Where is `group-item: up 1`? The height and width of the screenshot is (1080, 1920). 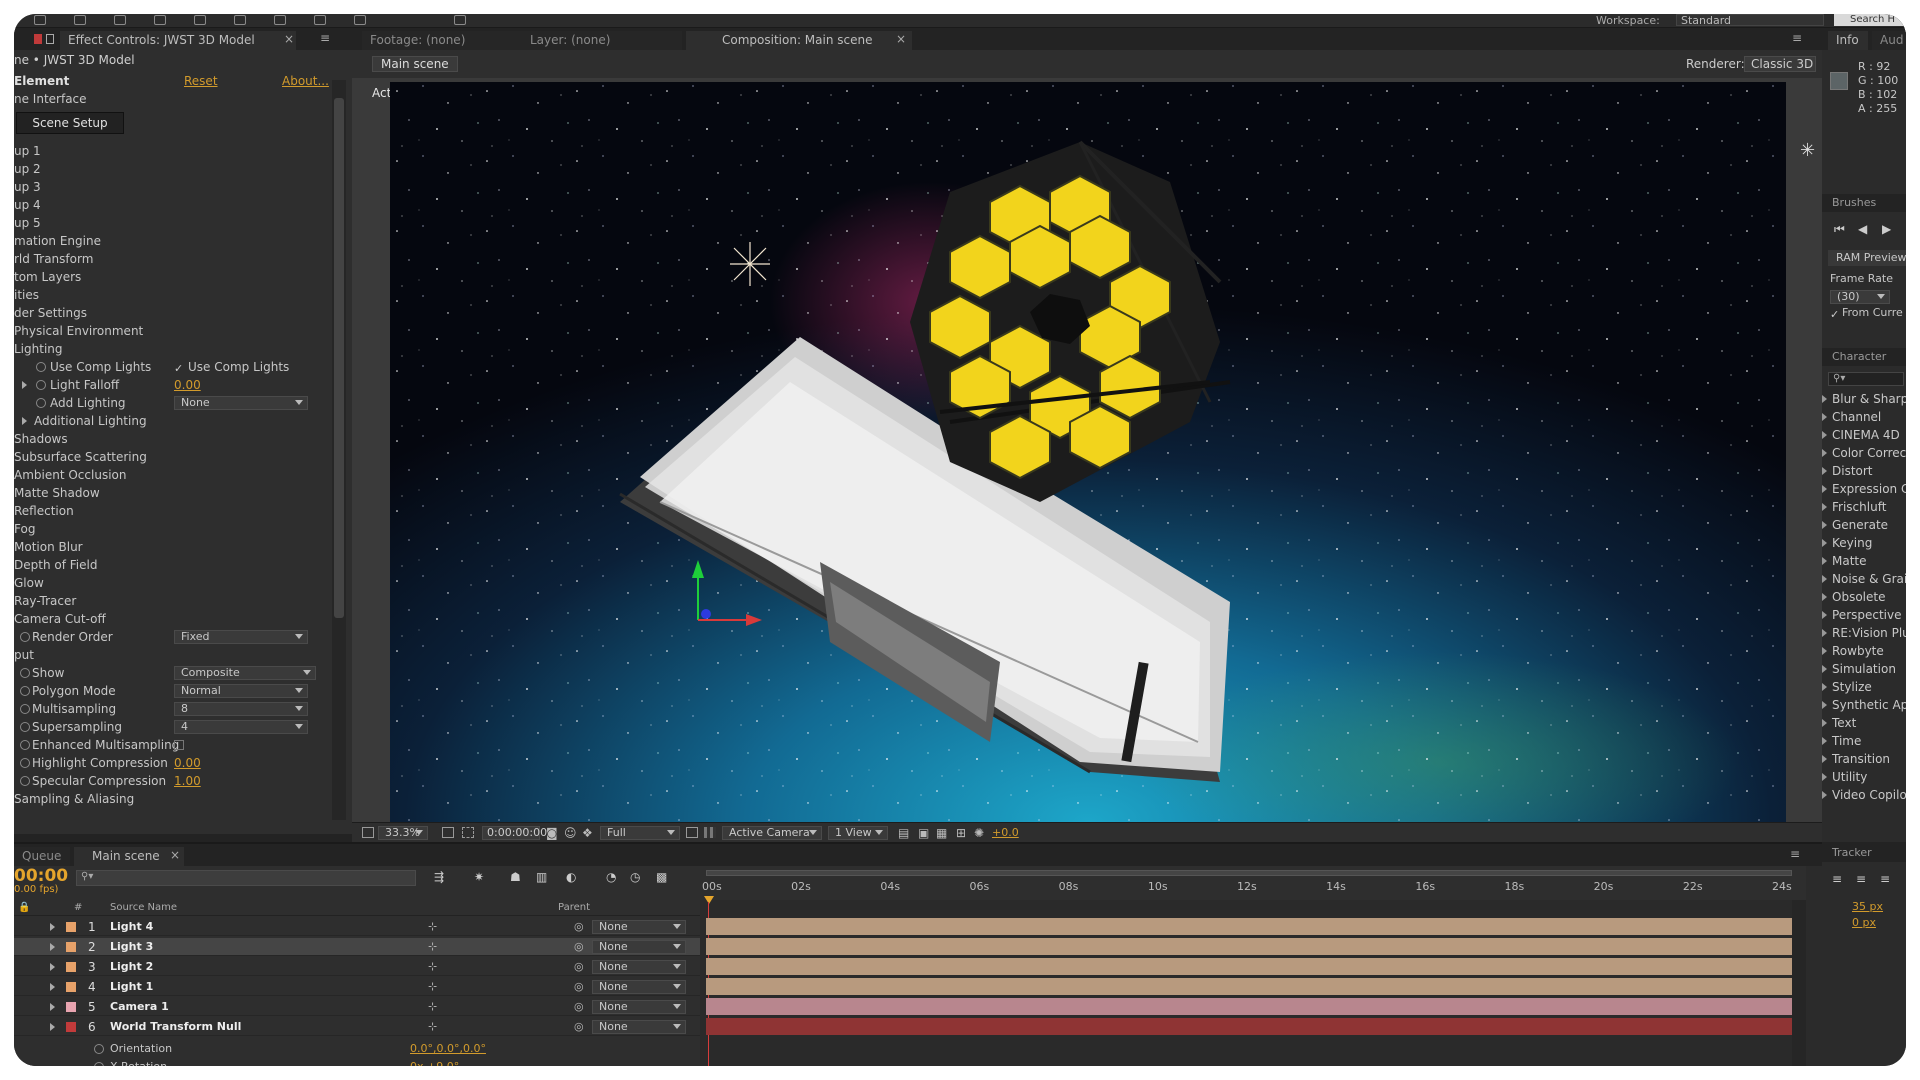 group-item: up 1 is located at coordinates (27, 151).